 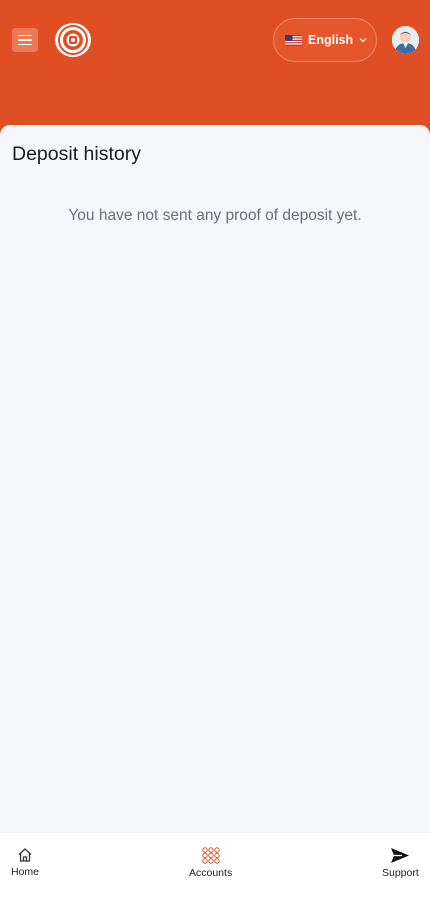 What do you see at coordinates (400, 873) in the screenshot?
I see `nav-support-label: Support` at bounding box center [400, 873].